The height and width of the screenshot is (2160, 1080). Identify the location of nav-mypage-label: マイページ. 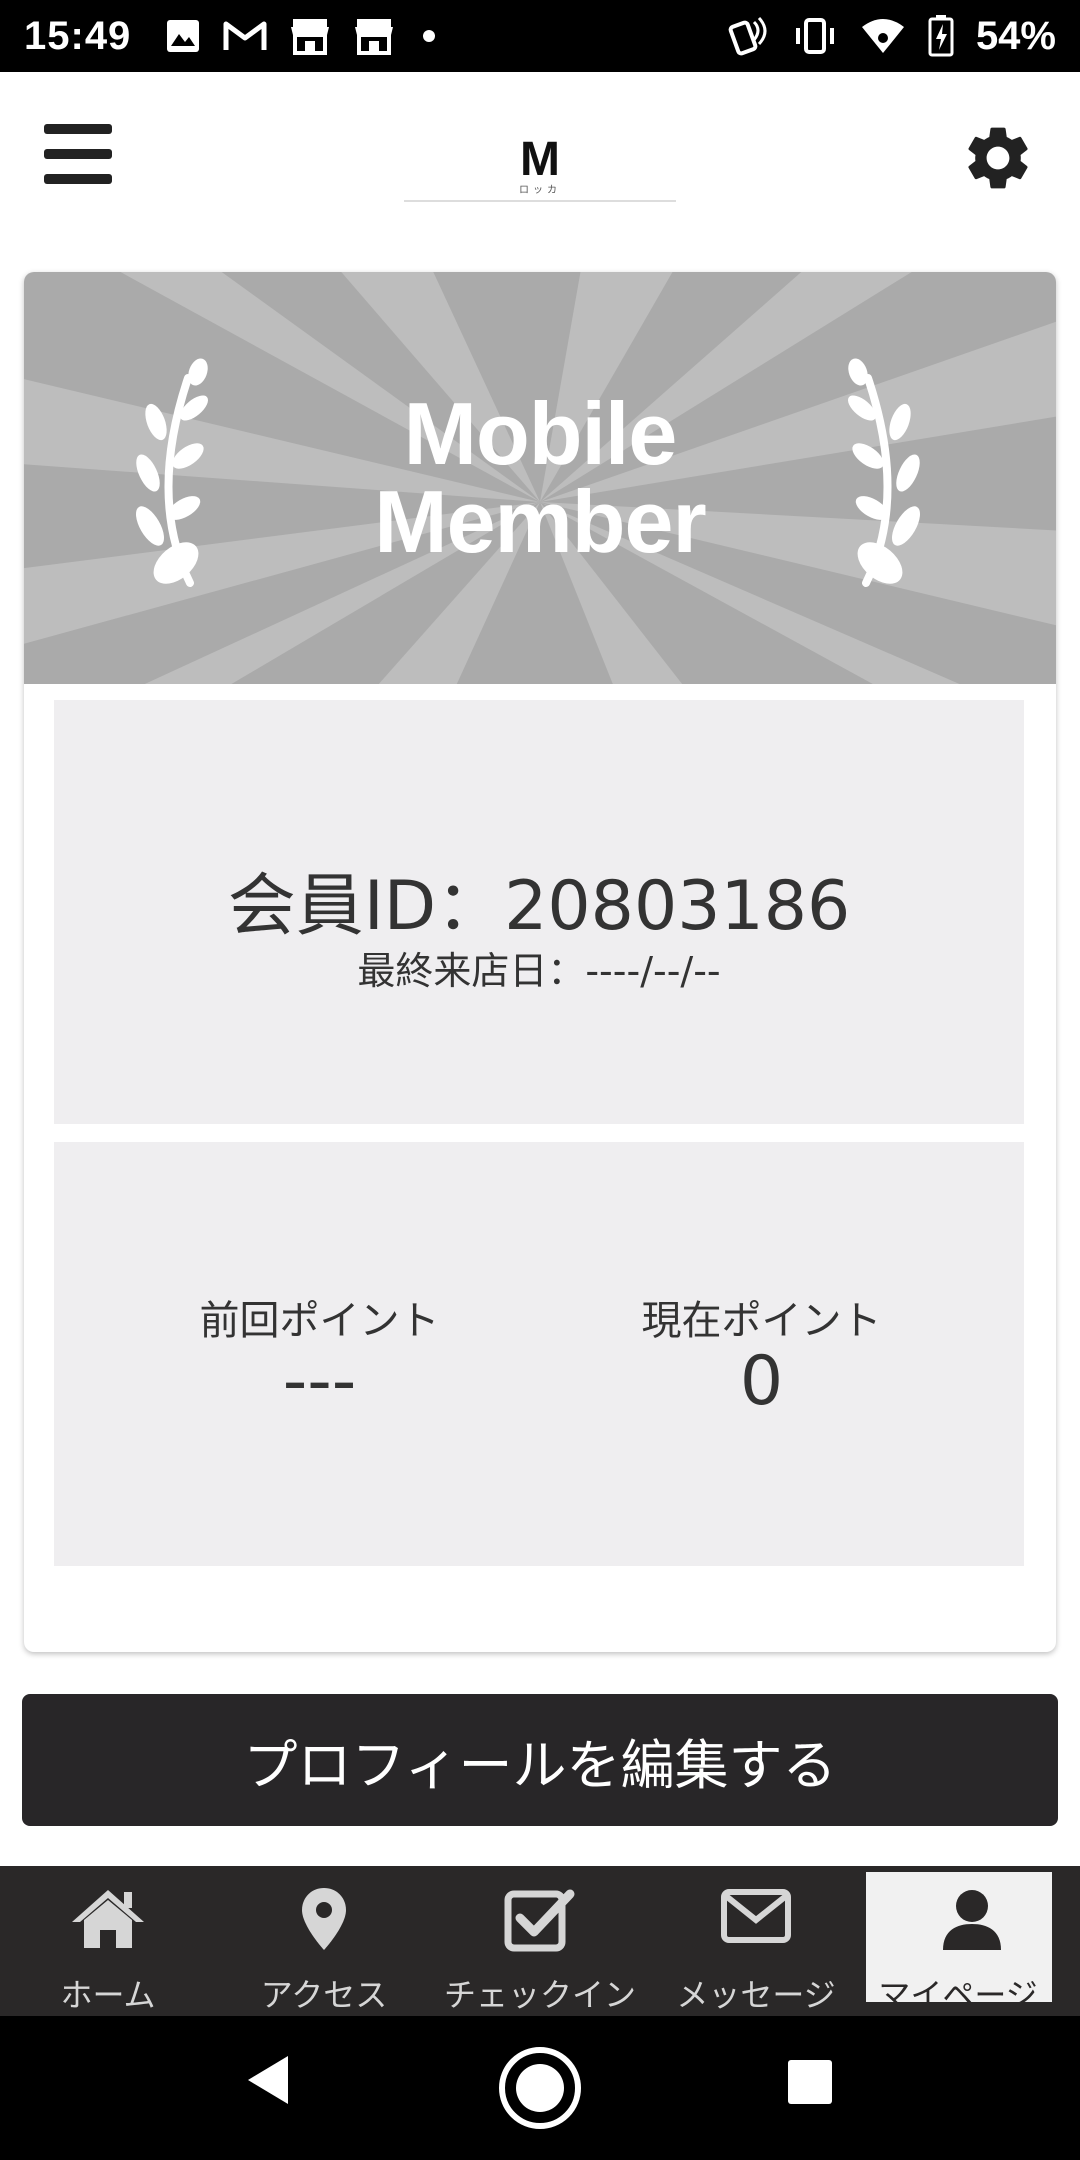
(958, 1995).